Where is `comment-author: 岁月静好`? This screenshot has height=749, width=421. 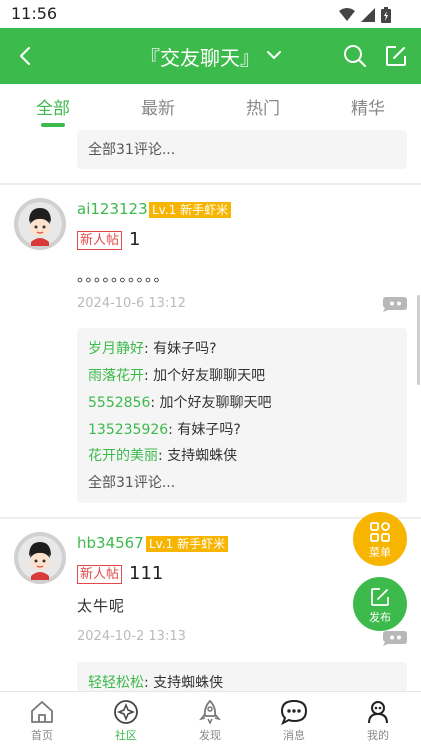 comment-author: 岁月静好 is located at coordinates (116, 349).